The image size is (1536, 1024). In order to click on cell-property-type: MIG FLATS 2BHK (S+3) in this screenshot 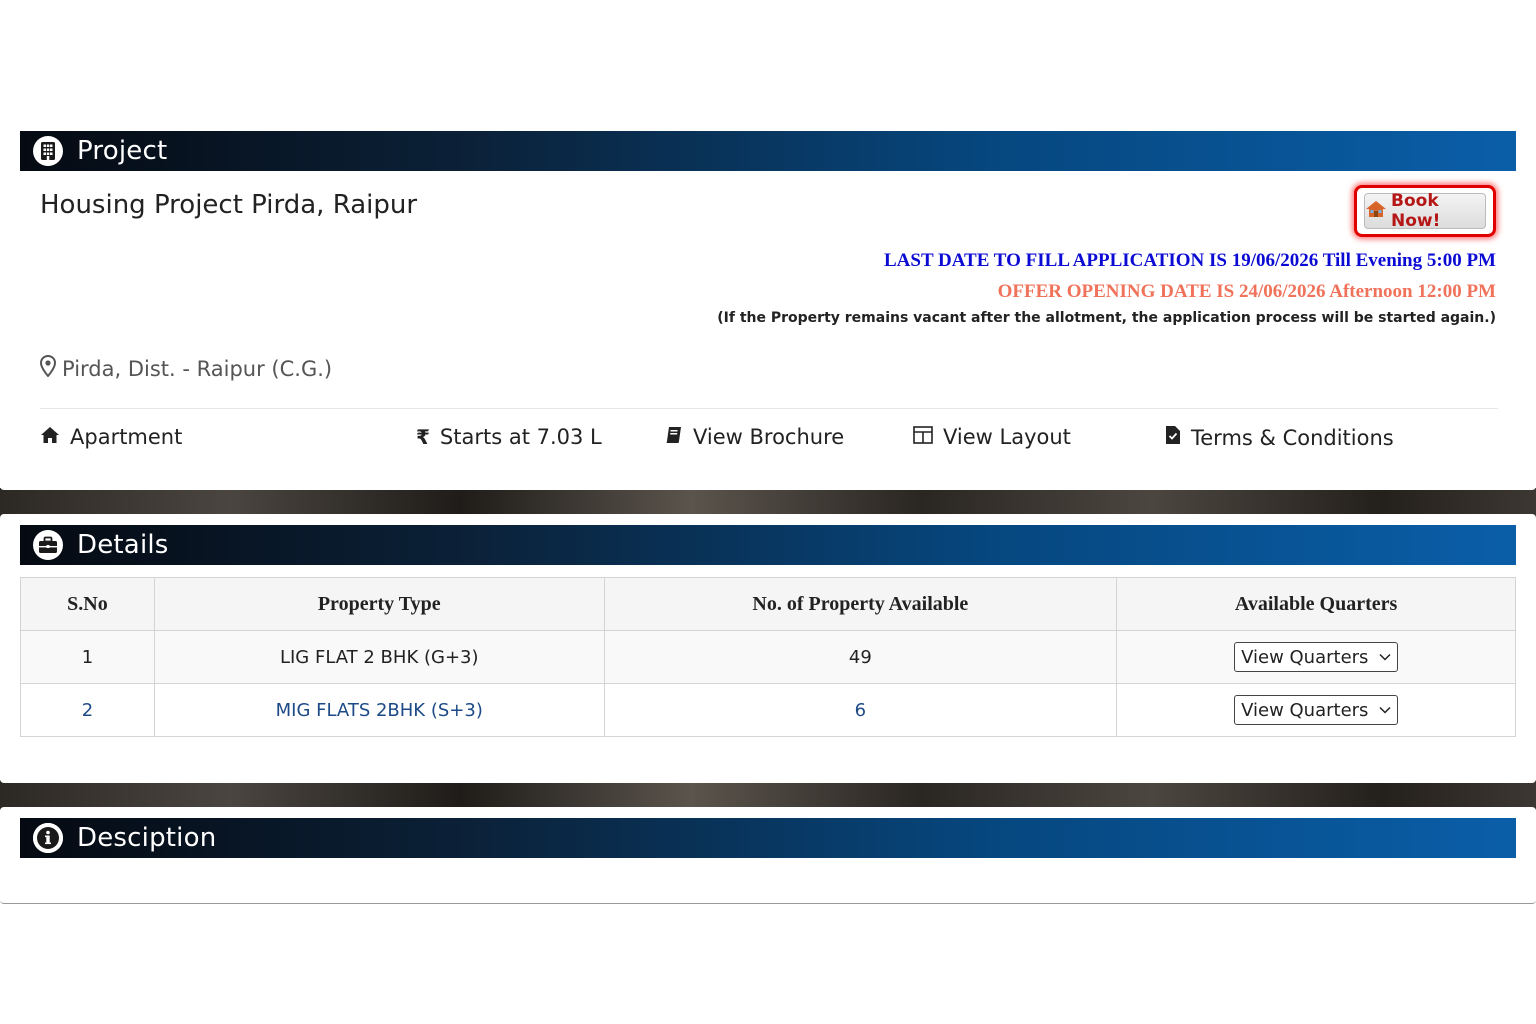, I will do `click(379, 710)`.